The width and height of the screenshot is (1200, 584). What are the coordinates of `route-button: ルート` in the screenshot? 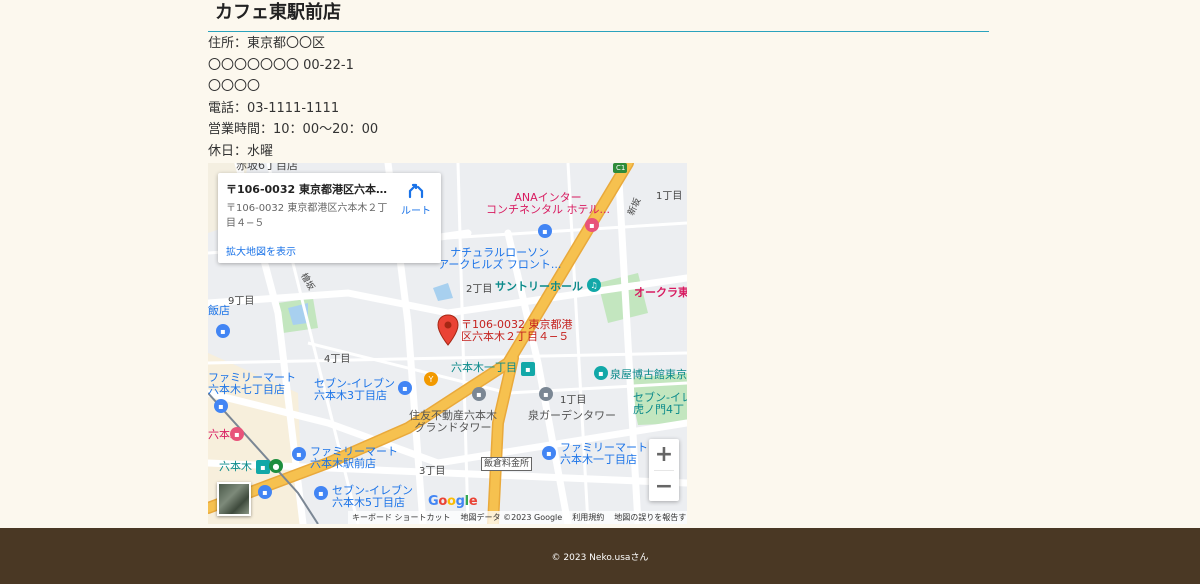 It's located at (416, 199).